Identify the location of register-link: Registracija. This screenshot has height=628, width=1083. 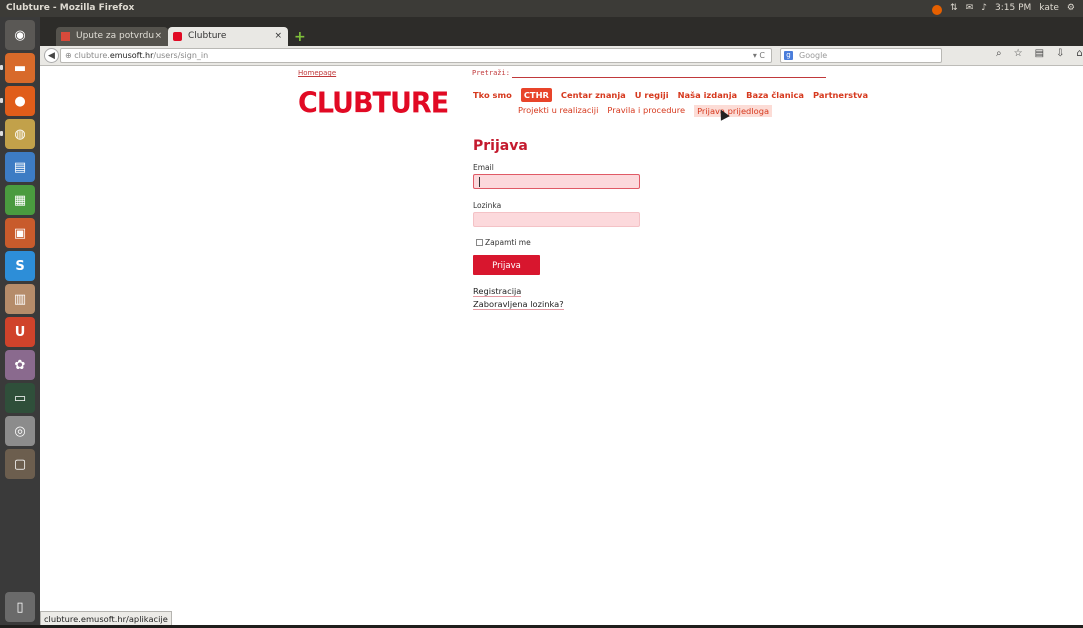
(497, 291).